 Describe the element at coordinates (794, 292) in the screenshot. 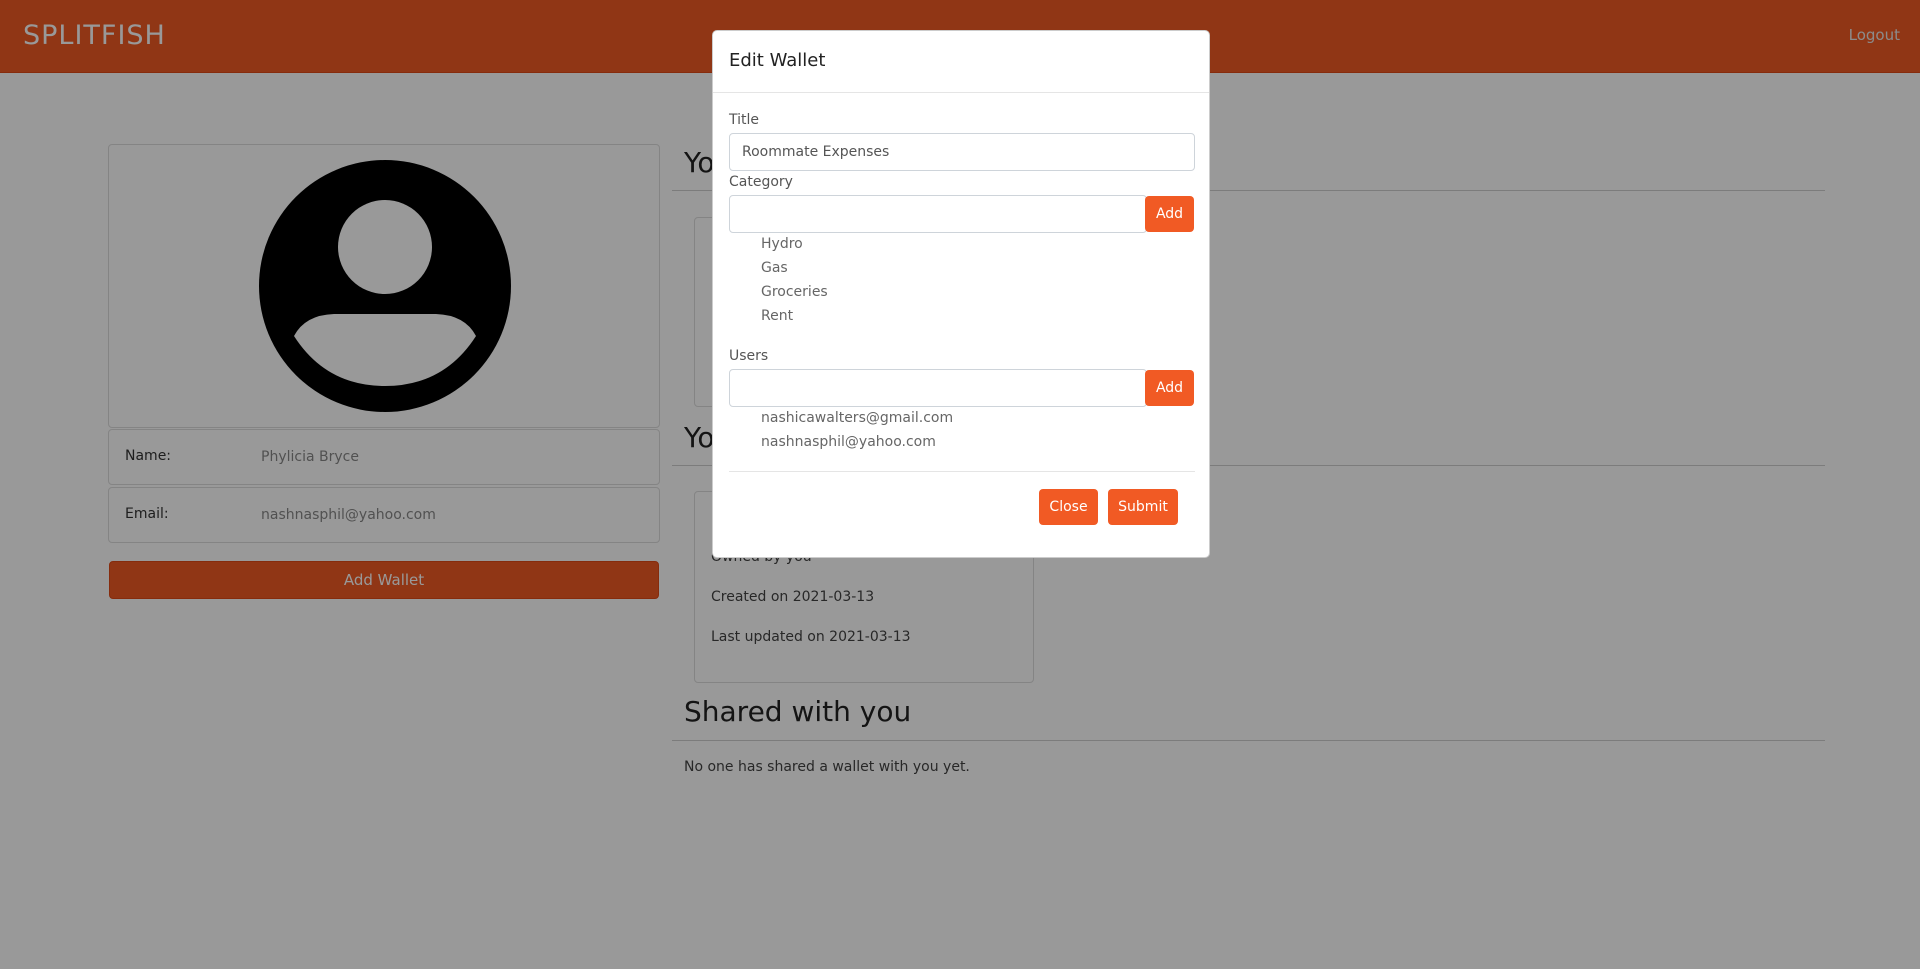

I see `category-item: Groceries` at that location.